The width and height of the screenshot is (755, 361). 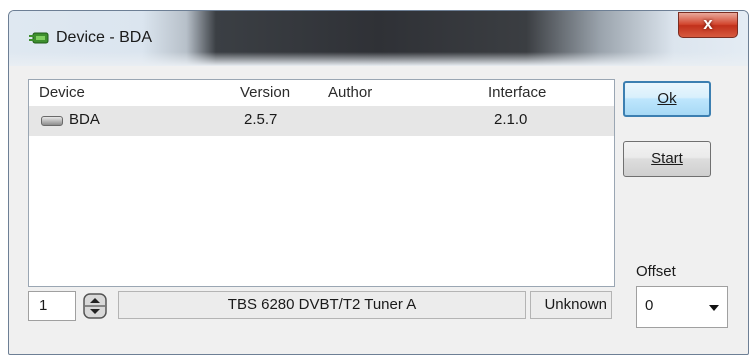 I want to click on tuner-name-panel: TBS 6280 DVBT/T2 Tuner A, so click(x=322, y=305).